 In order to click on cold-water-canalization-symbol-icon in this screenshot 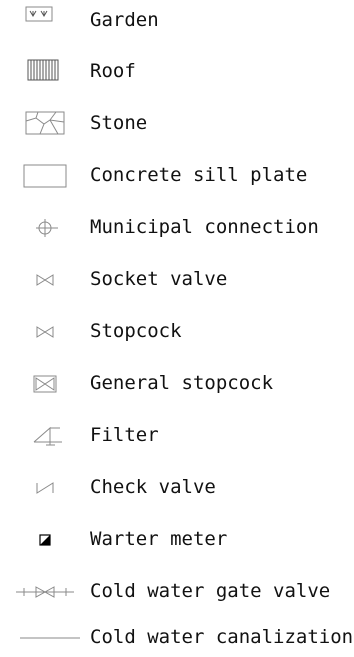, I will do `click(45, 637)`.